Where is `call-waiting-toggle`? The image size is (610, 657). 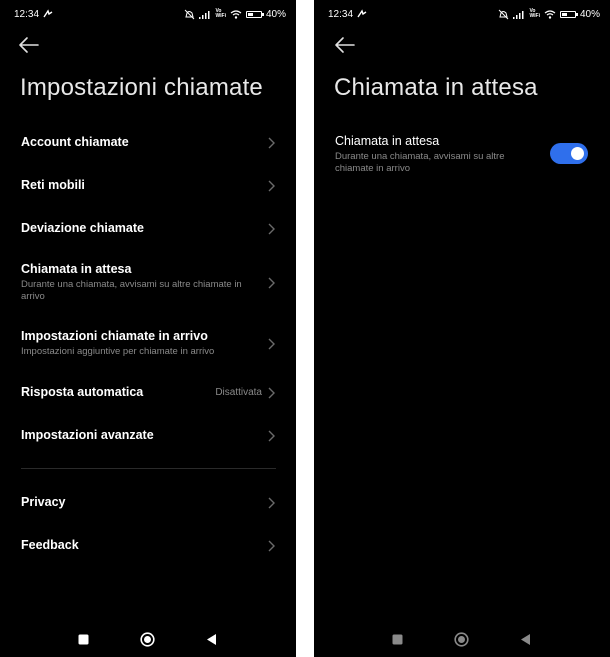
call-waiting-toggle is located at coordinates (569, 153).